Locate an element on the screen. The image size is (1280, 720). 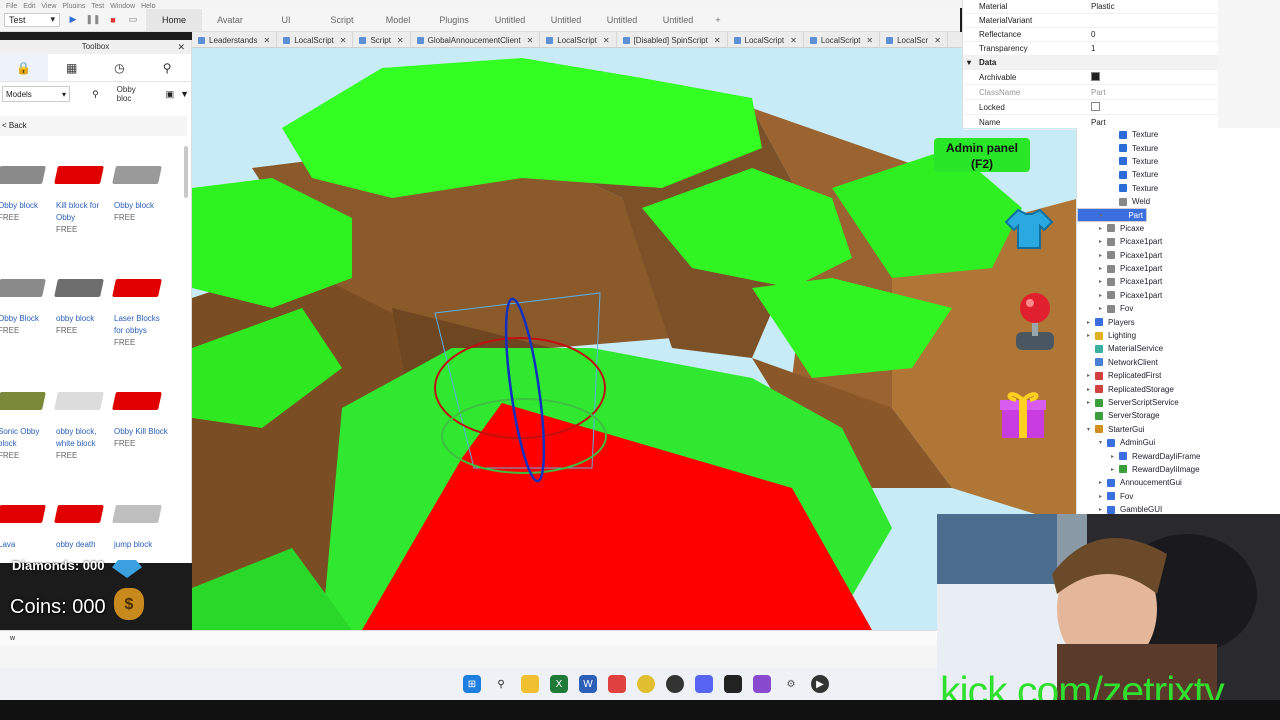
shirt-icon is located at coordinates (1029, 229).